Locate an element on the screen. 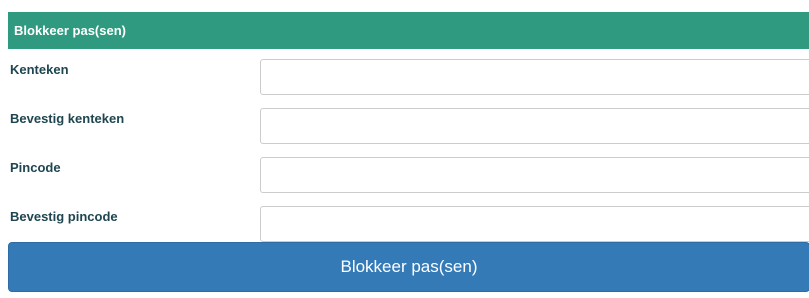 Image resolution: width=809 pixels, height=298 pixels. panel-header: Blokkeer pas(sen) is located at coordinates (408, 30).